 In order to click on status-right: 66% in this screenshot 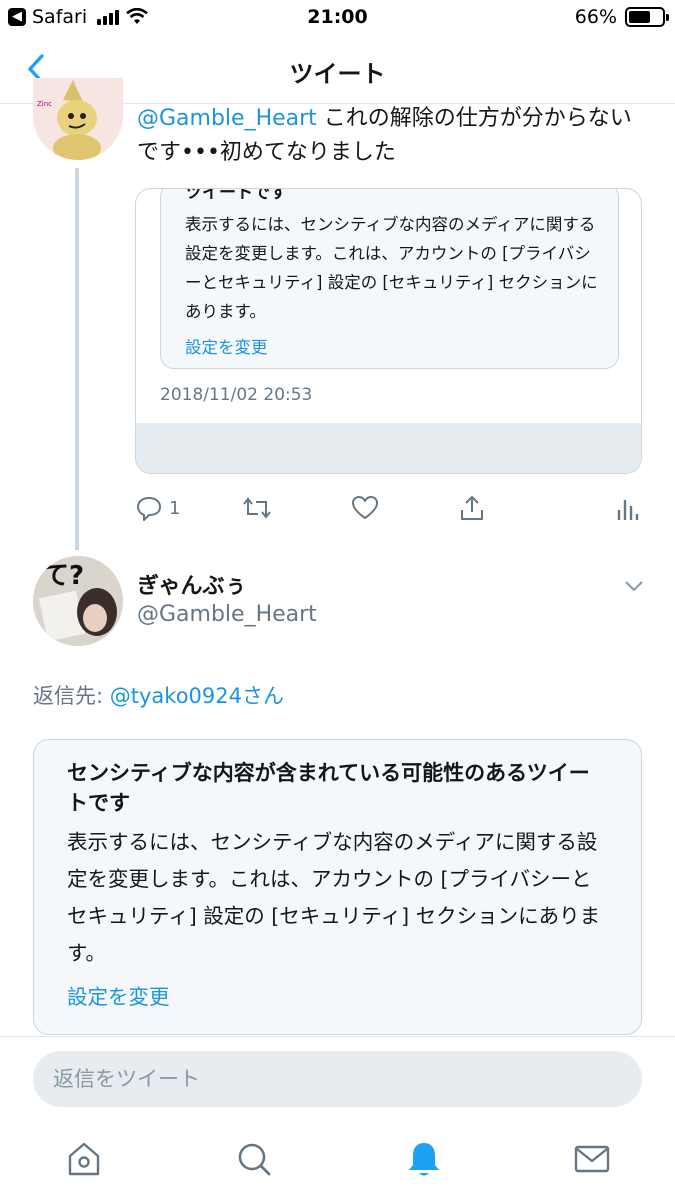, I will do `click(621, 17)`.